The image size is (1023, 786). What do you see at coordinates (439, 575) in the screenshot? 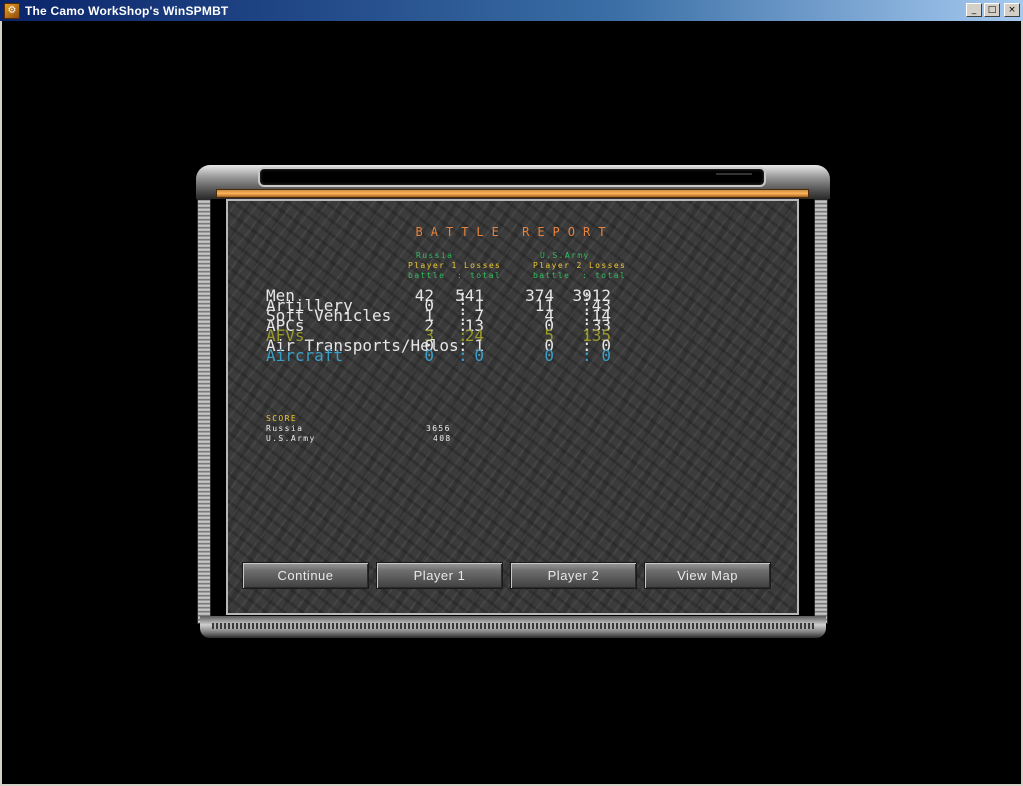
I see `player1-button: Player 1` at bounding box center [439, 575].